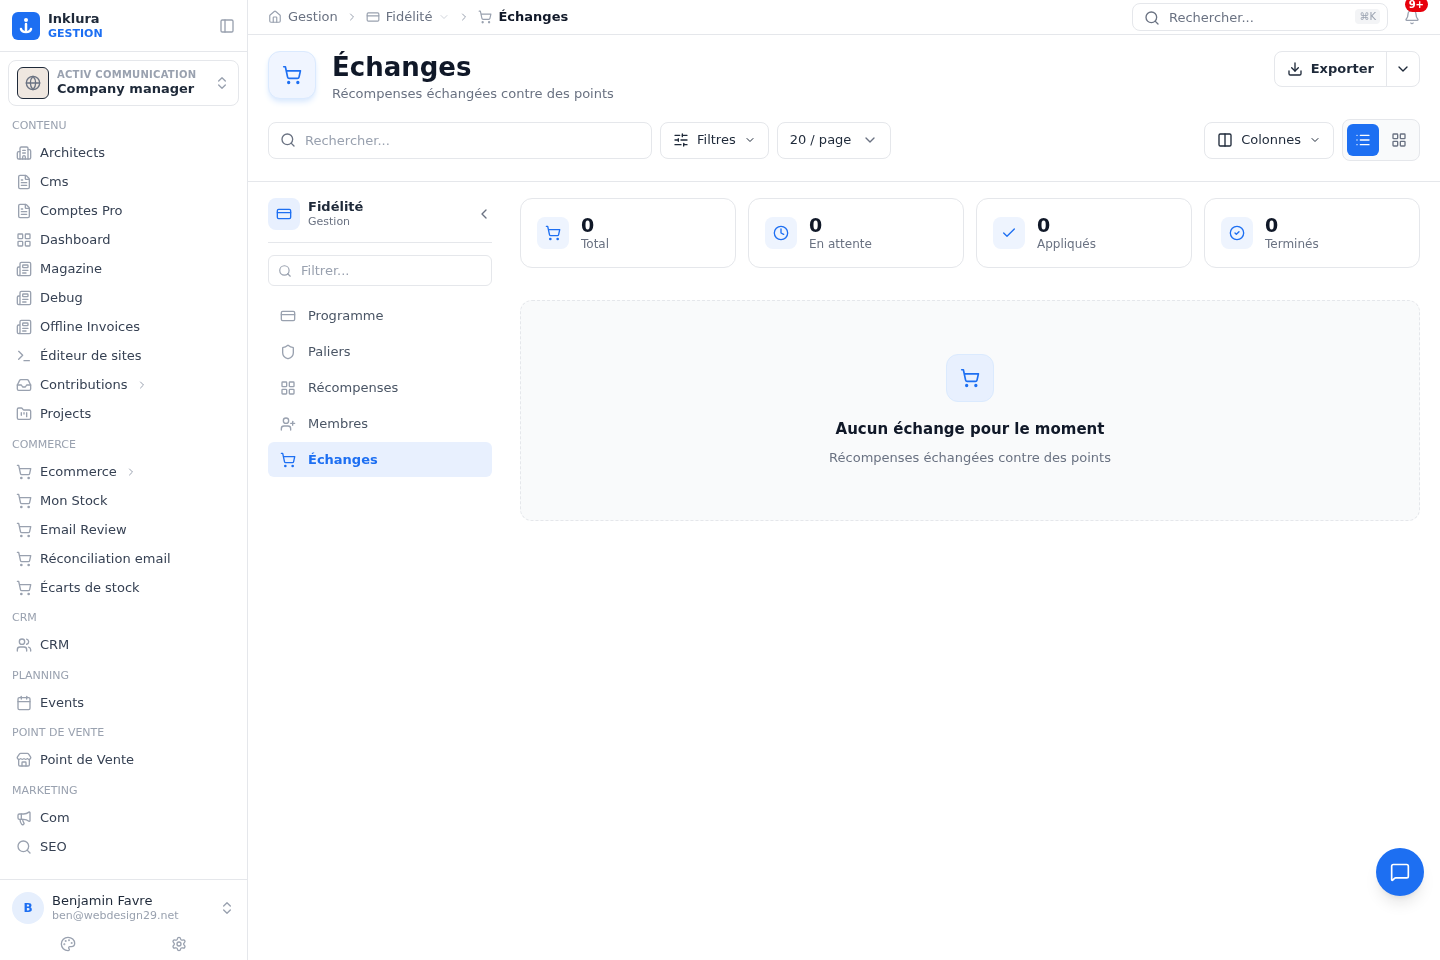 The height and width of the screenshot is (960, 1440). Describe the element at coordinates (39, 126) in the screenshot. I see `section-heading: CONTENU` at that location.